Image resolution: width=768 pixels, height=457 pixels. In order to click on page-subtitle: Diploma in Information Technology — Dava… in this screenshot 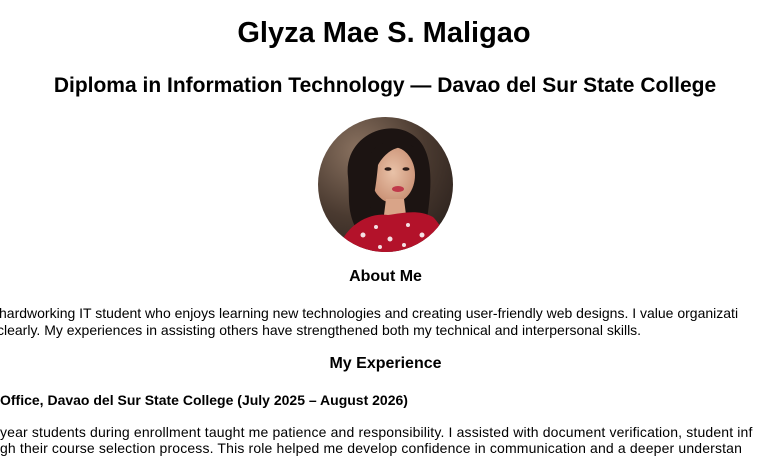, I will do `click(385, 85)`.